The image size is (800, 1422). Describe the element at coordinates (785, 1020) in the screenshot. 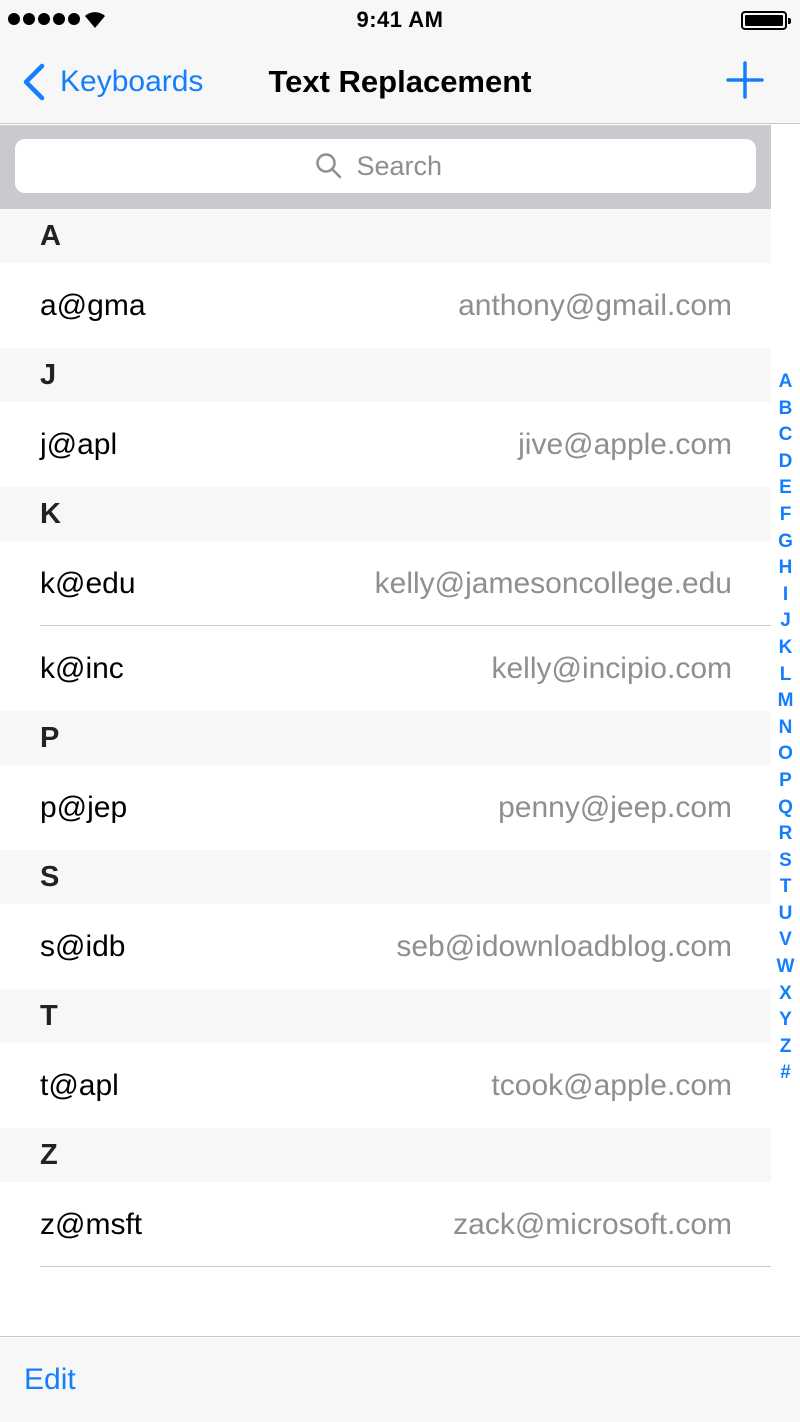

I see `index-letter: Y` at that location.